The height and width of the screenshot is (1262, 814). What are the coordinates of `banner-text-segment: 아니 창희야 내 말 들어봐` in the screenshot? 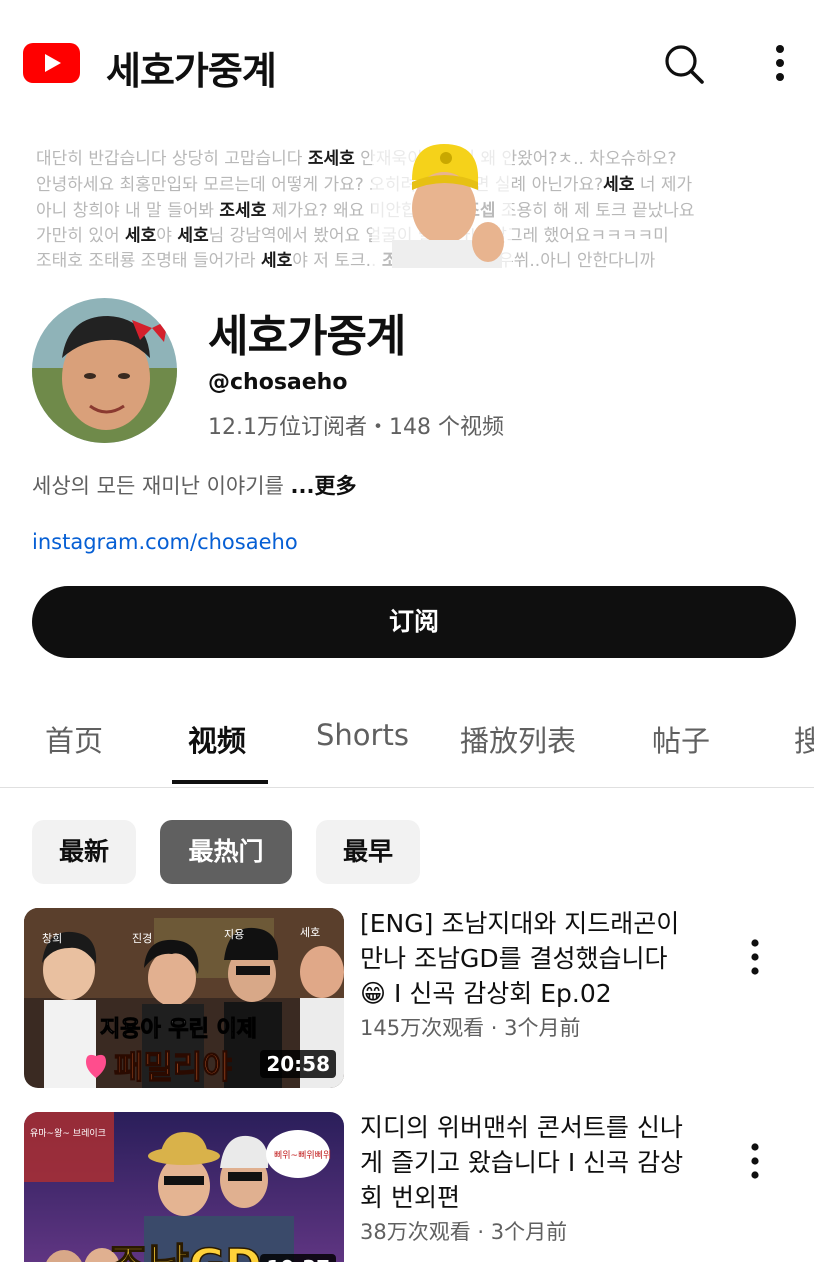 It's located at (128, 211).